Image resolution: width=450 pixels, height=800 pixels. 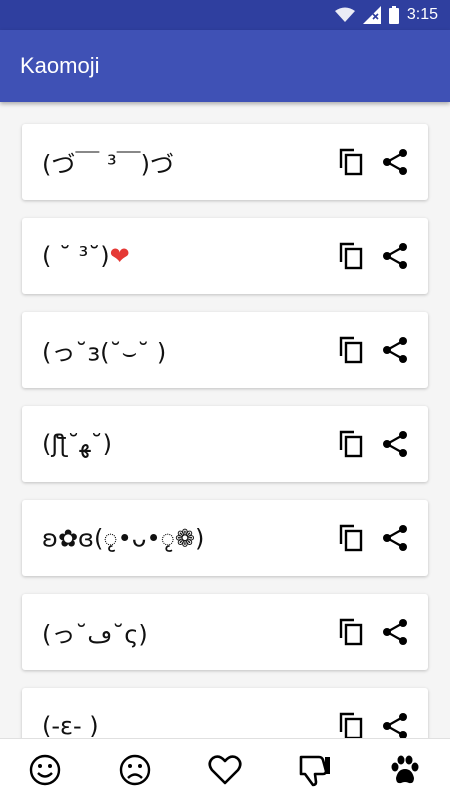 What do you see at coordinates (371, 15) in the screenshot?
I see `signal-icon` at bounding box center [371, 15].